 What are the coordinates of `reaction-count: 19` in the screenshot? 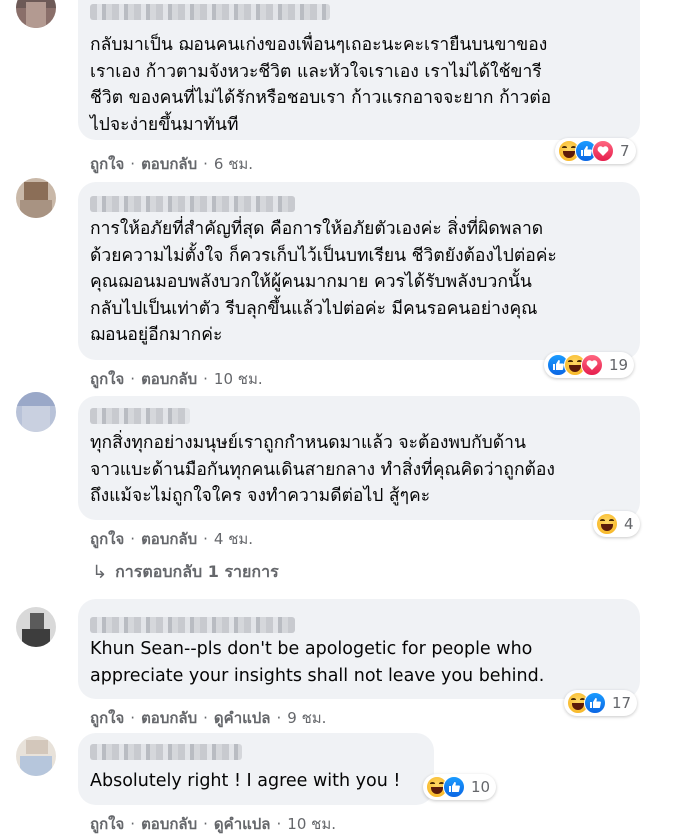 It's located at (619, 365).